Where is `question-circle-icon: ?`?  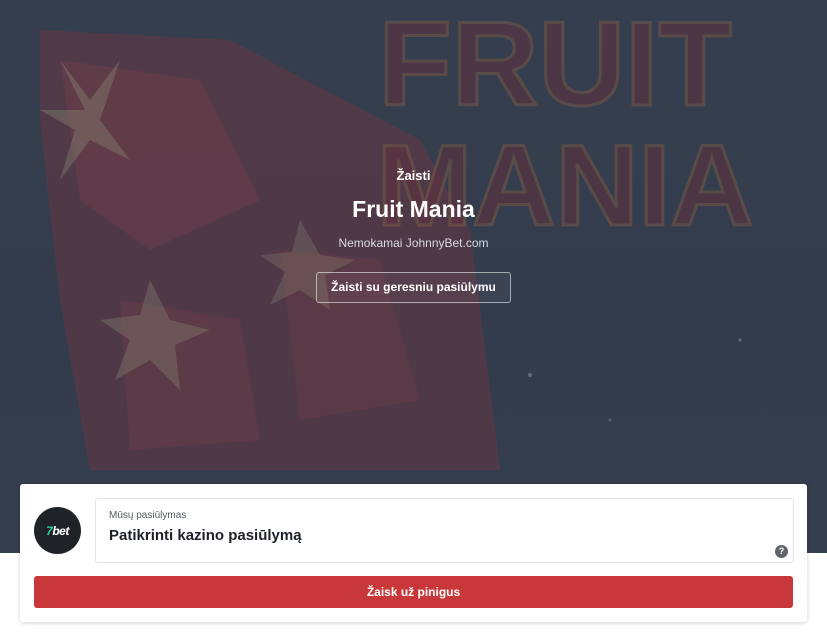
question-circle-icon: ? is located at coordinates (781, 551).